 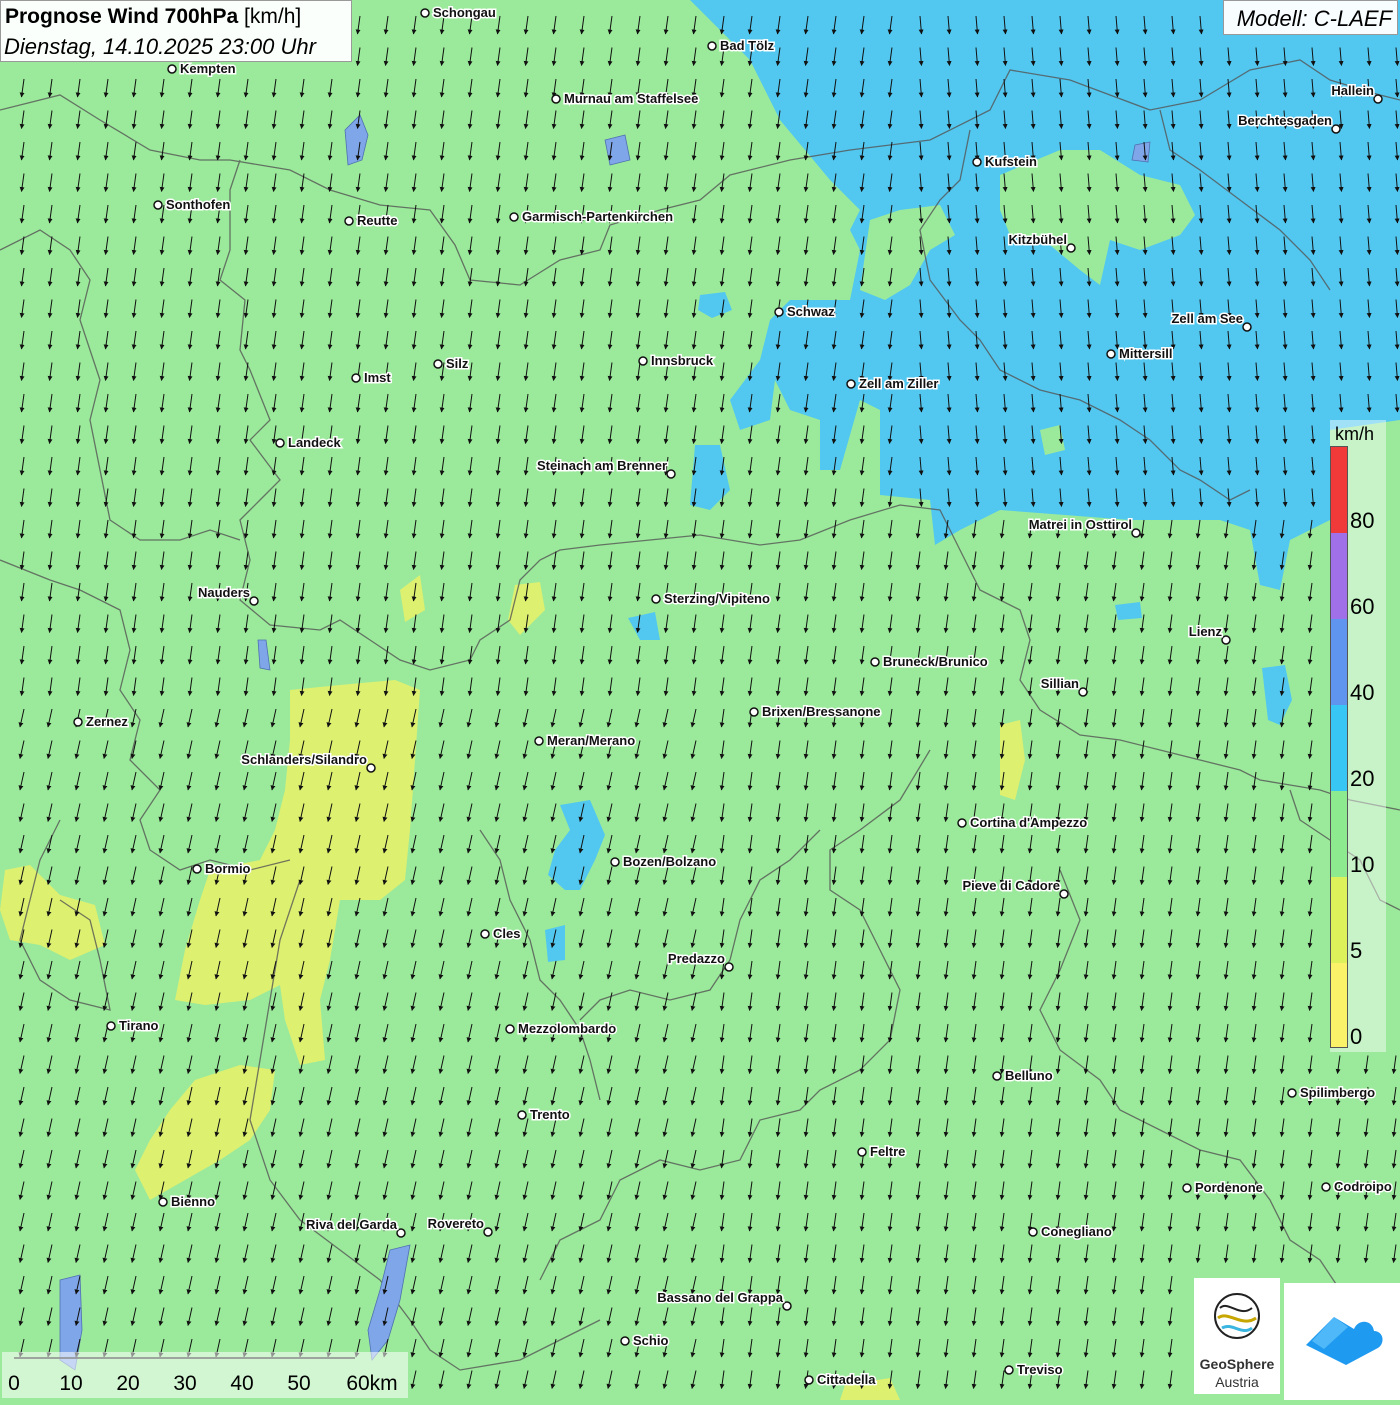 I want to click on place-marker: Schongau, so click(x=458, y=13).